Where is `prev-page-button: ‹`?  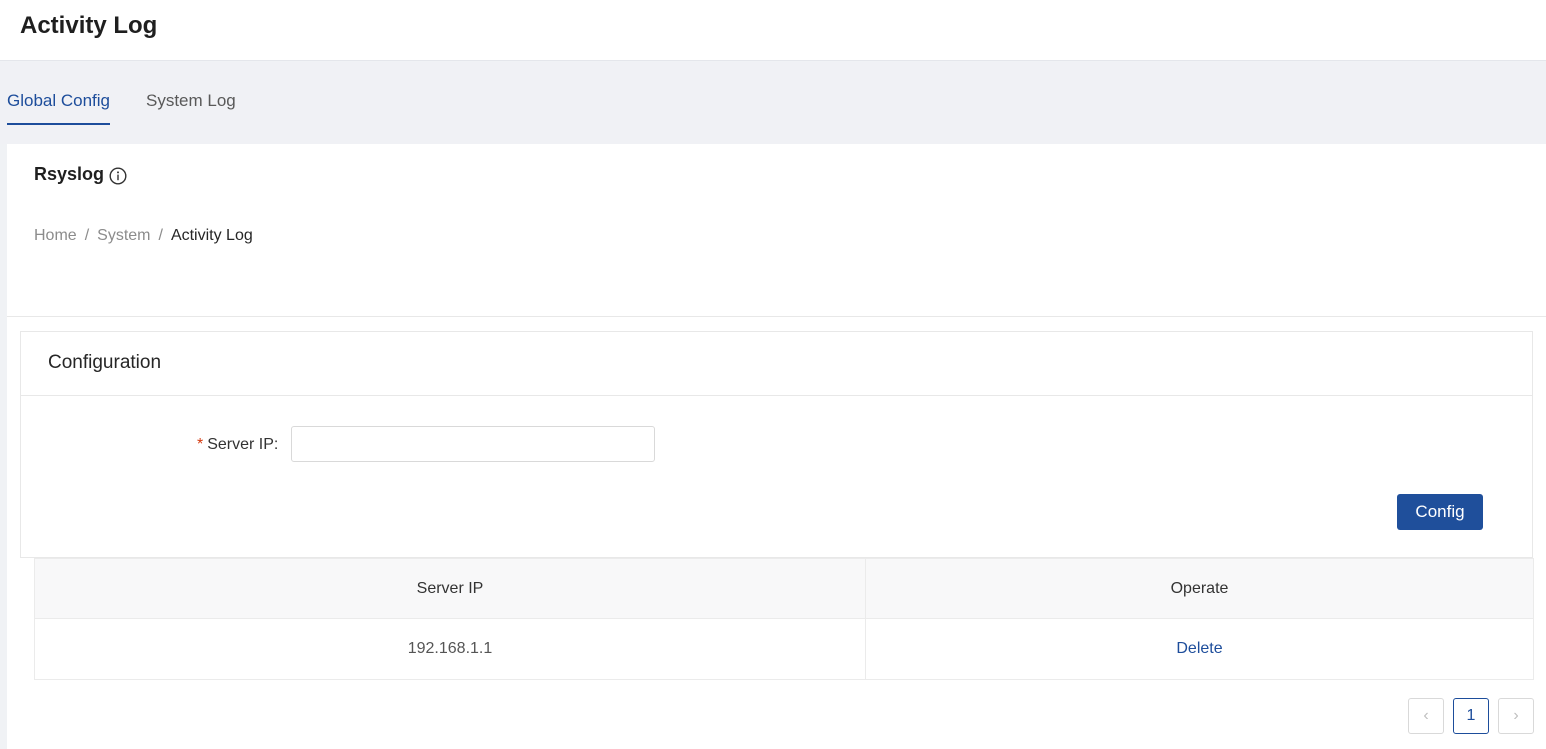
prev-page-button: ‹ is located at coordinates (1426, 716).